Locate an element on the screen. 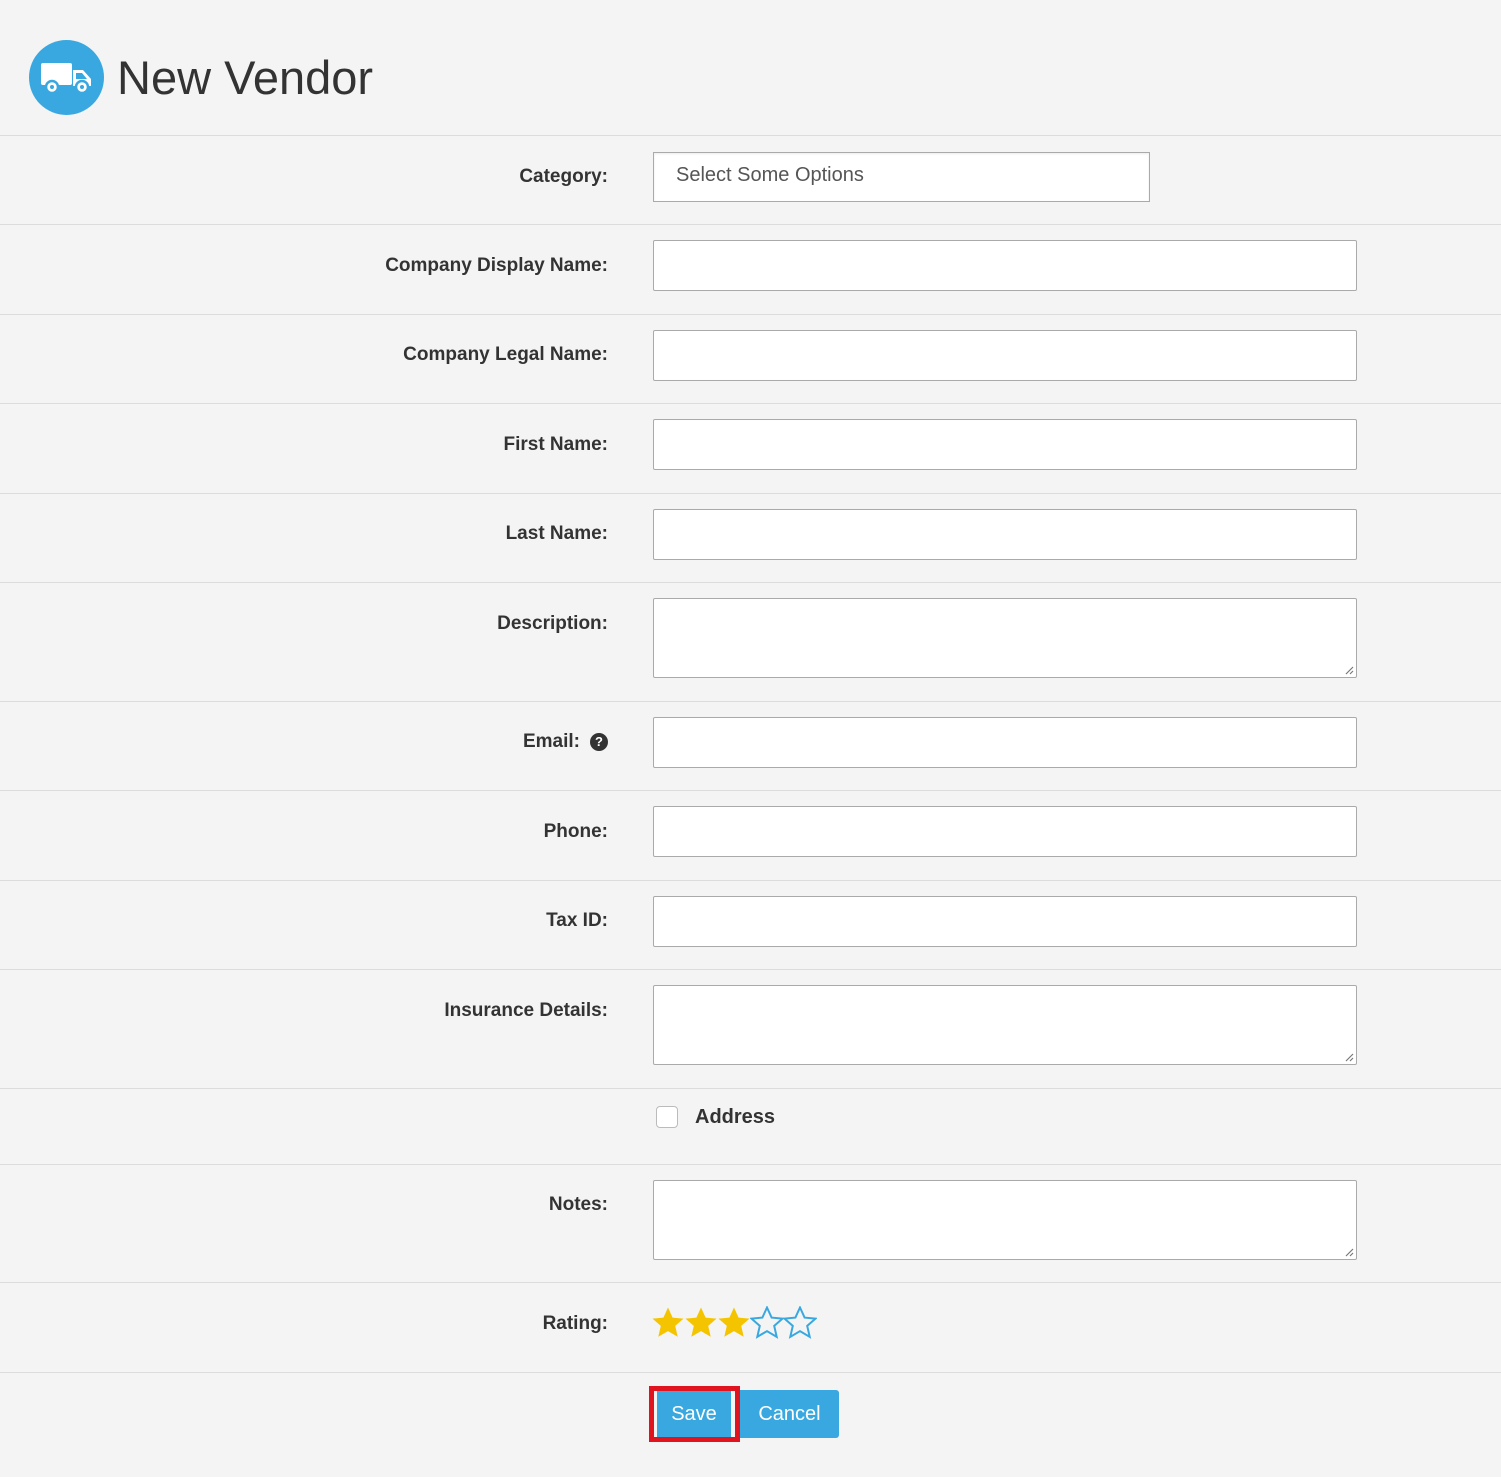 This screenshot has width=1501, height=1477. page-header: New Vendor is located at coordinates (750, 68).